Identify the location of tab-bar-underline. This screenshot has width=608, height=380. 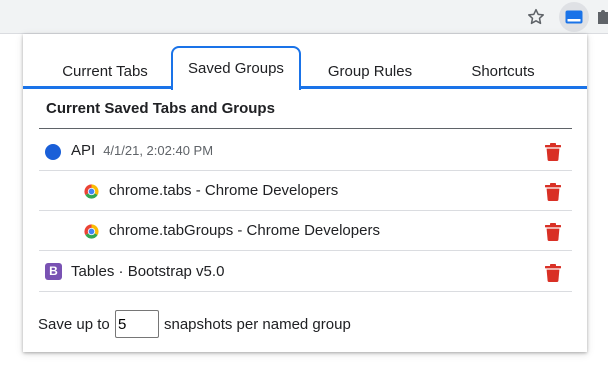
(305, 87).